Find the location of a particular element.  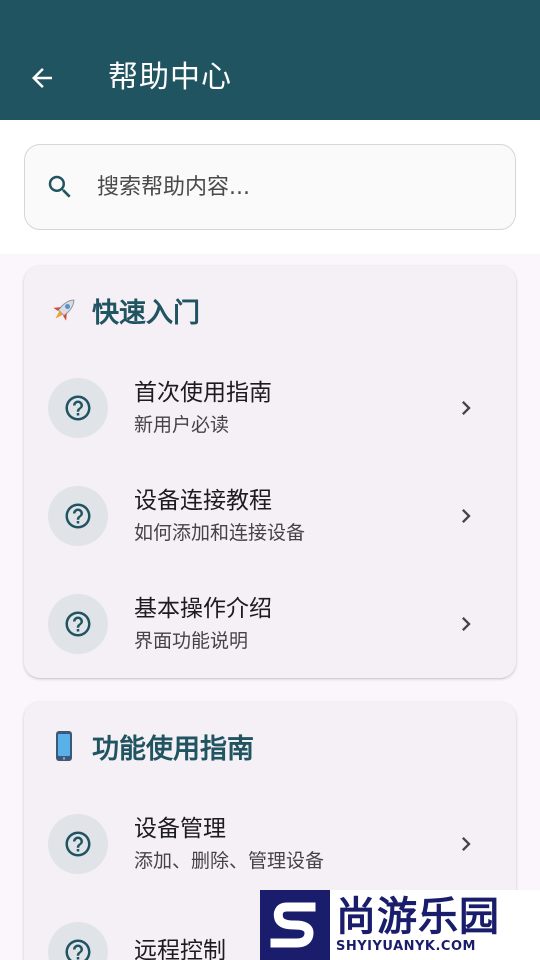

item-subtitle: 新用户必读 is located at coordinates (182, 425).